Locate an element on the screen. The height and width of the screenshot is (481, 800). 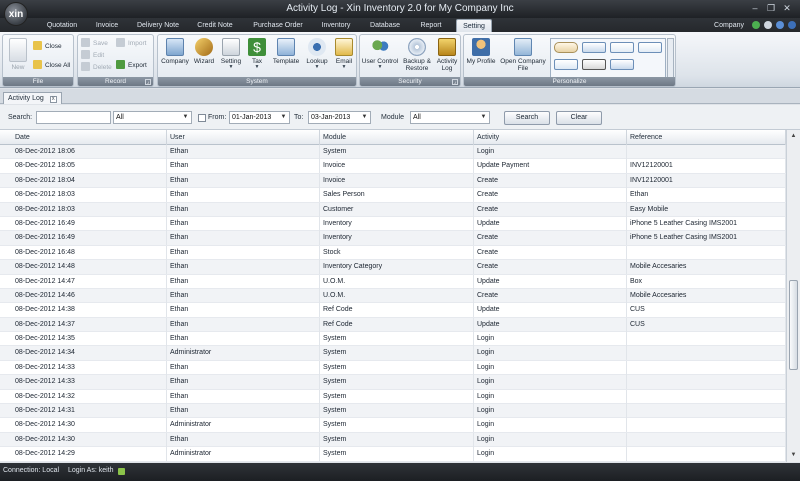
table-row: 08-Dec-2012 16:48 Ethan Stock Create is located at coordinates (393, 253).